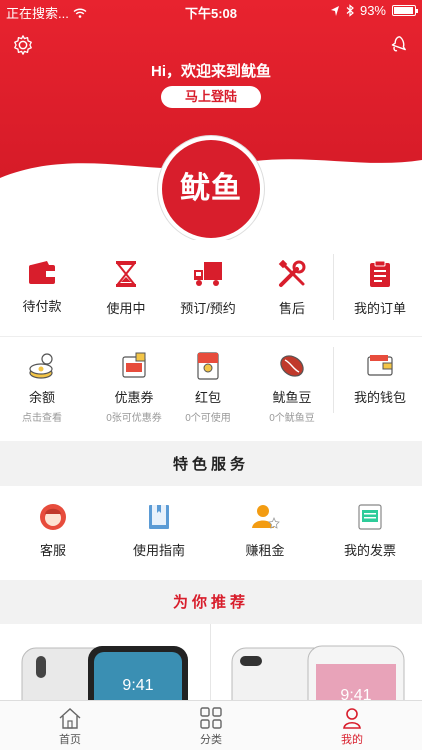 The image size is (422, 750). What do you see at coordinates (126, 308) in the screenshot?
I see `order-label: 使用中` at bounding box center [126, 308].